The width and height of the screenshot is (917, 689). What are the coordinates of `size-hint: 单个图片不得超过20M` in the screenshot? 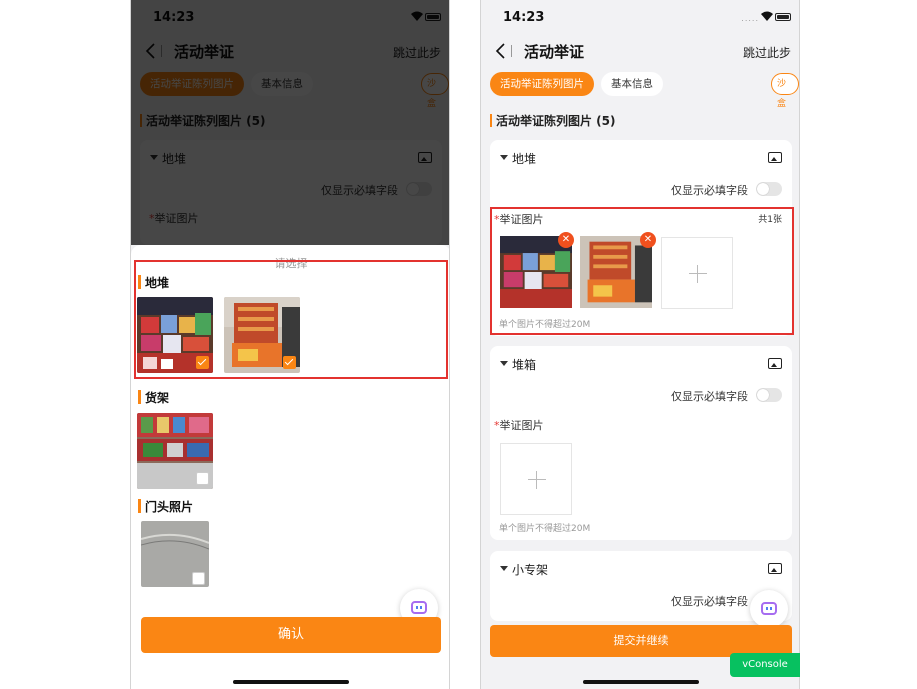 It's located at (545, 529).